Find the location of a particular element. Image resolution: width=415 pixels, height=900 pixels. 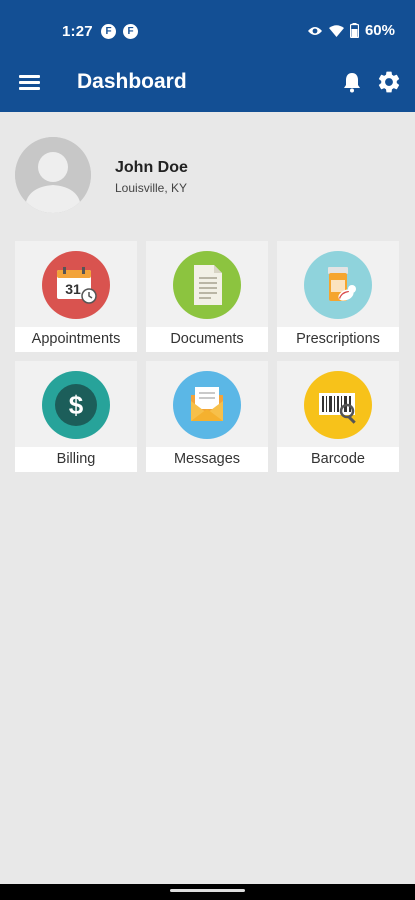

calendar-day: 31 is located at coordinates (73, 289).